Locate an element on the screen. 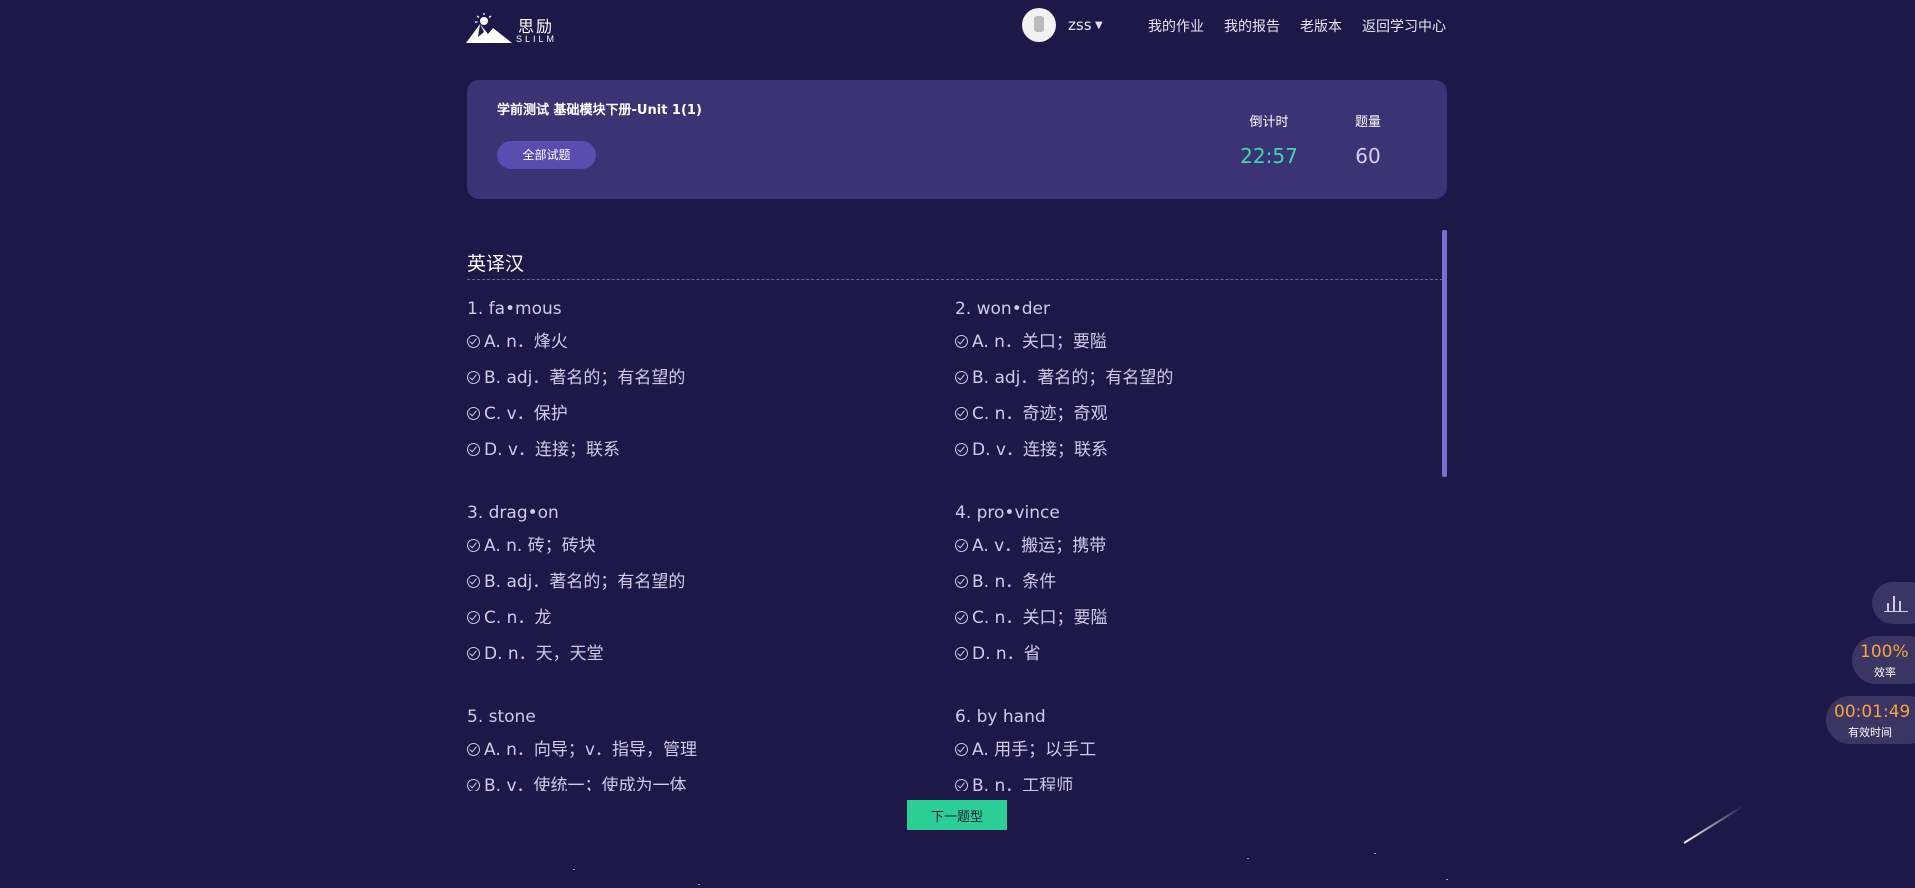  option-c: C. n．关口；要隘 is located at coordinates (1185, 618).